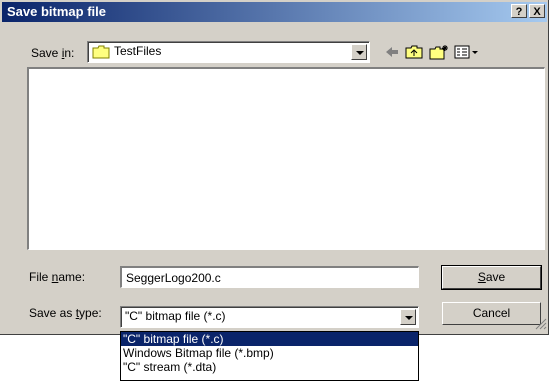 The width and height of the screenshot is (549, 381). Describe the element at coordinates (274, 12) in the screenshot. I see `title-bar: Save bitmap file ? X` at that location.